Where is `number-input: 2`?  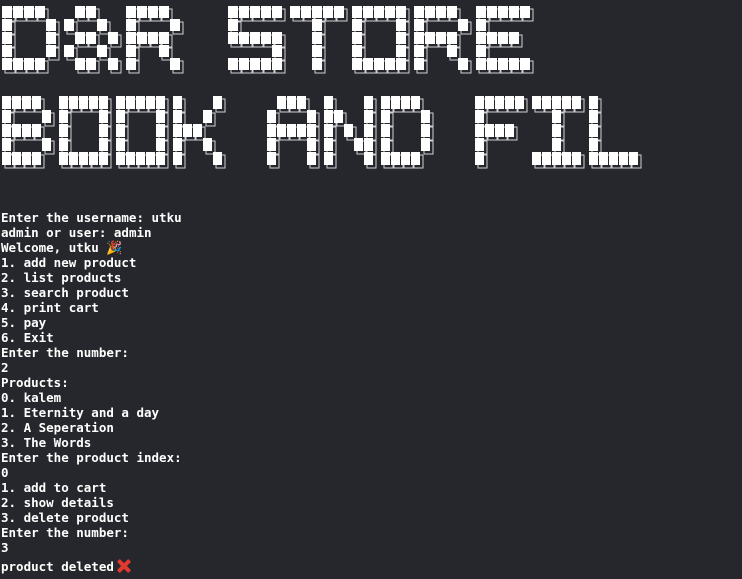
number-input: 2 is located at coordinates (91, 367).